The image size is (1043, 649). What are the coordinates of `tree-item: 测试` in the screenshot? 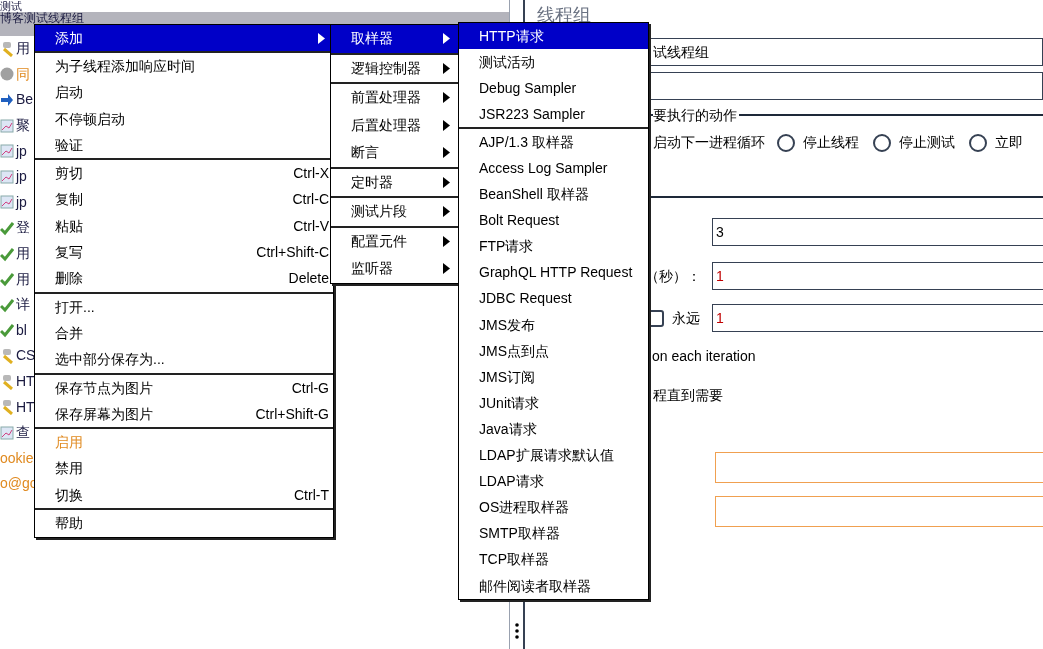 It's located at (11, 6).